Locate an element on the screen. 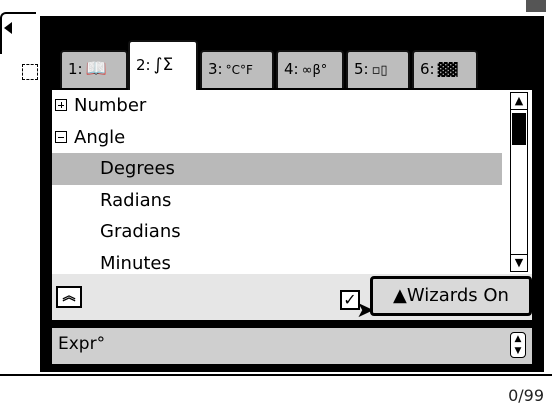 Image resolution: width=552 pixels, height=417 pixels. catalog-tabbar: 1: 📖 2: ∫Σ 3: °C°F 4: ∞β° 5: ▫▯ 6: ▓▓ is located at coordinates (292, 61).